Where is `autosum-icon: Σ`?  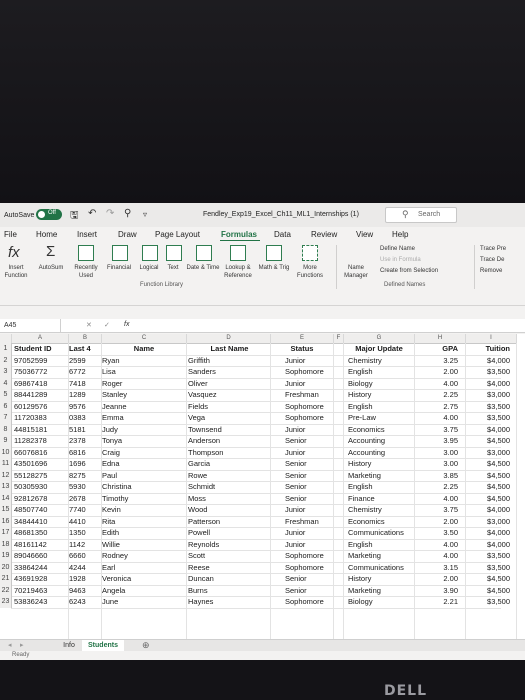
autosum-icon: Σ is located at coordinates (50, 251).